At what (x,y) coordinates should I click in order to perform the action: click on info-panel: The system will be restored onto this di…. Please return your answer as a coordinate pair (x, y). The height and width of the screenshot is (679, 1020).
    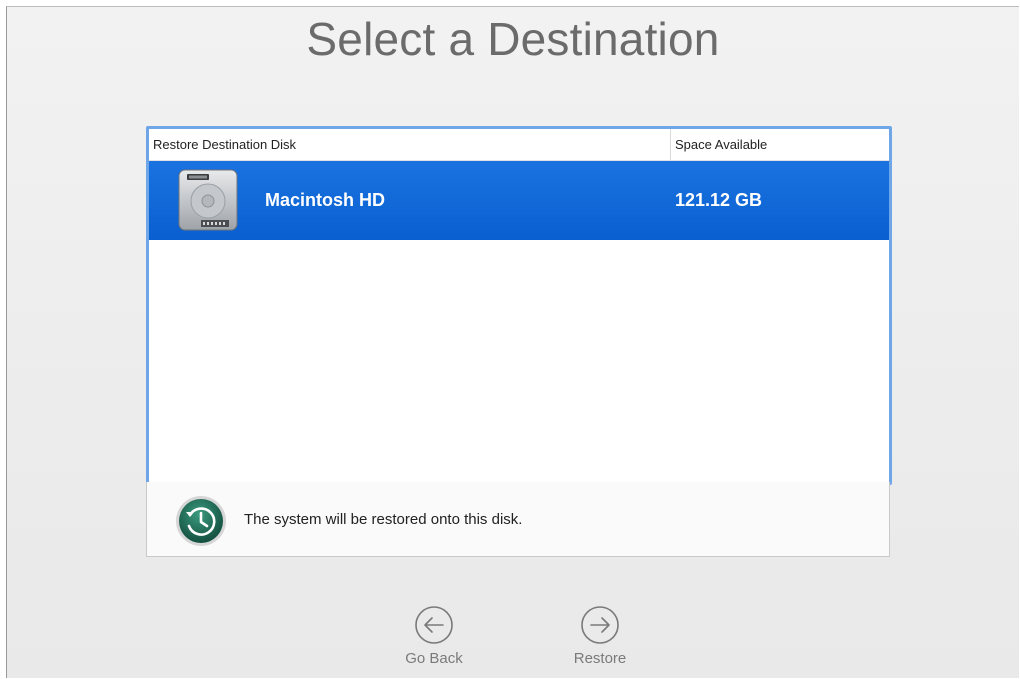
    Looking at the image, I should click on (518, 519).